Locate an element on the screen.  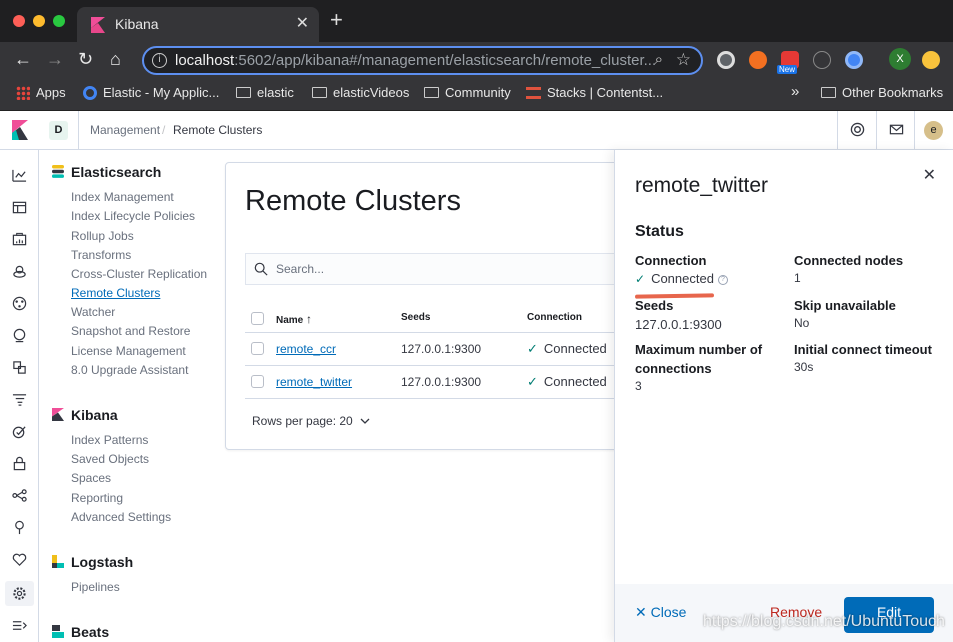
apm-icon is located at coordinates (19, 431).